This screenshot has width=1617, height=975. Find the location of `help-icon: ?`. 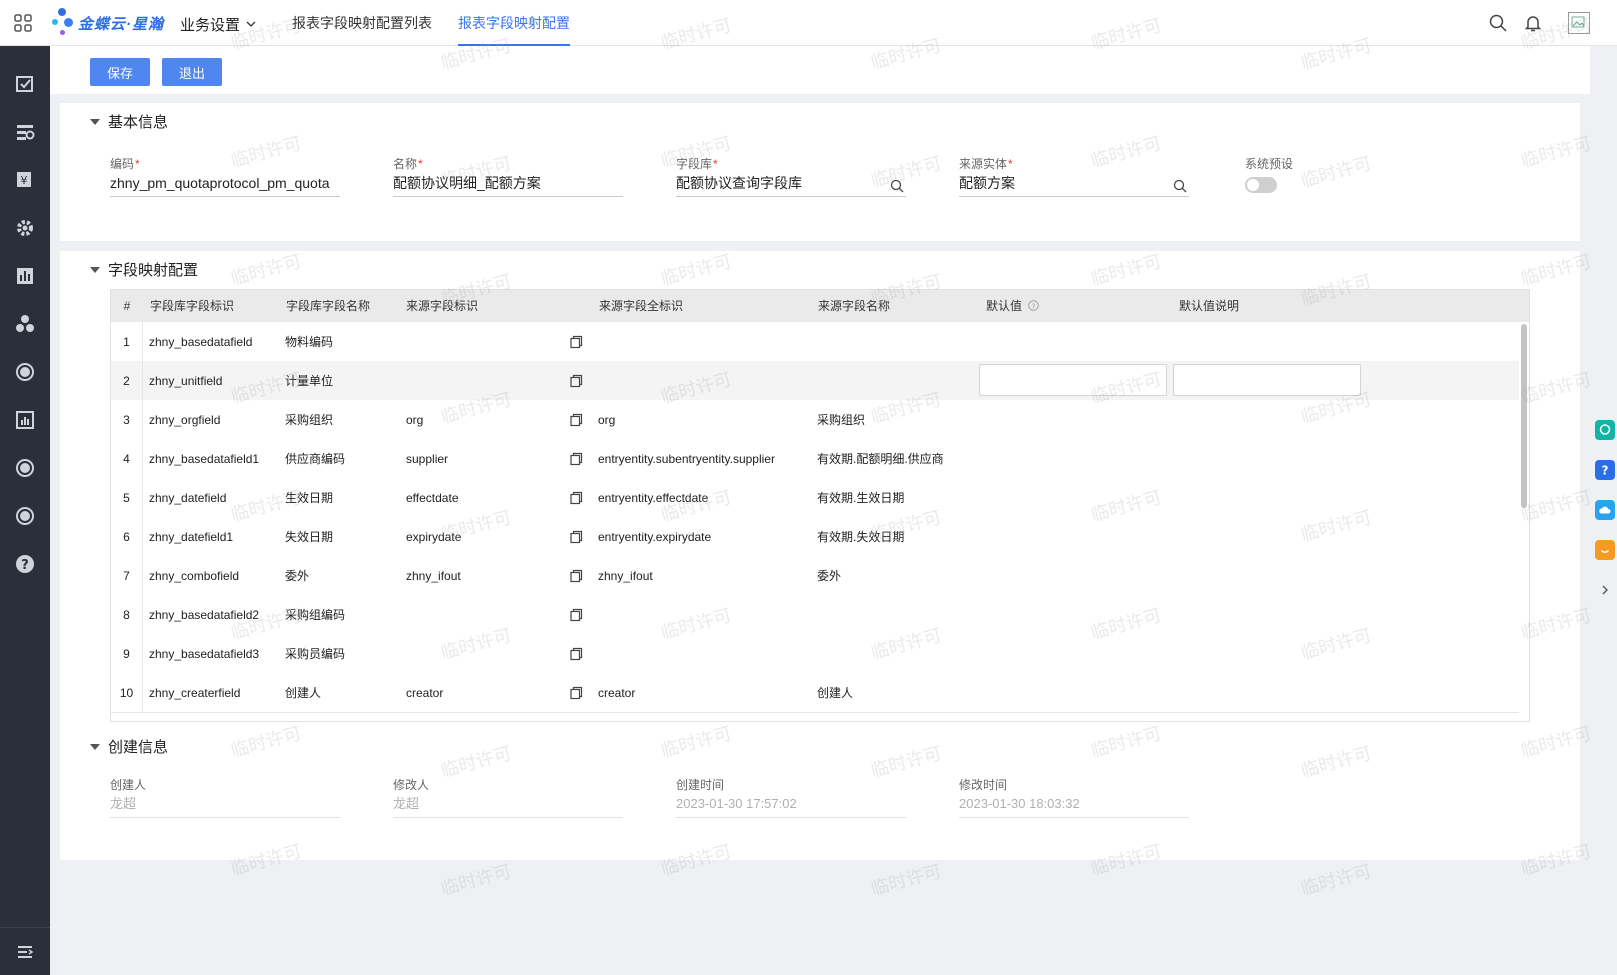

help-icon: ? is located at coordinates (25, 564).